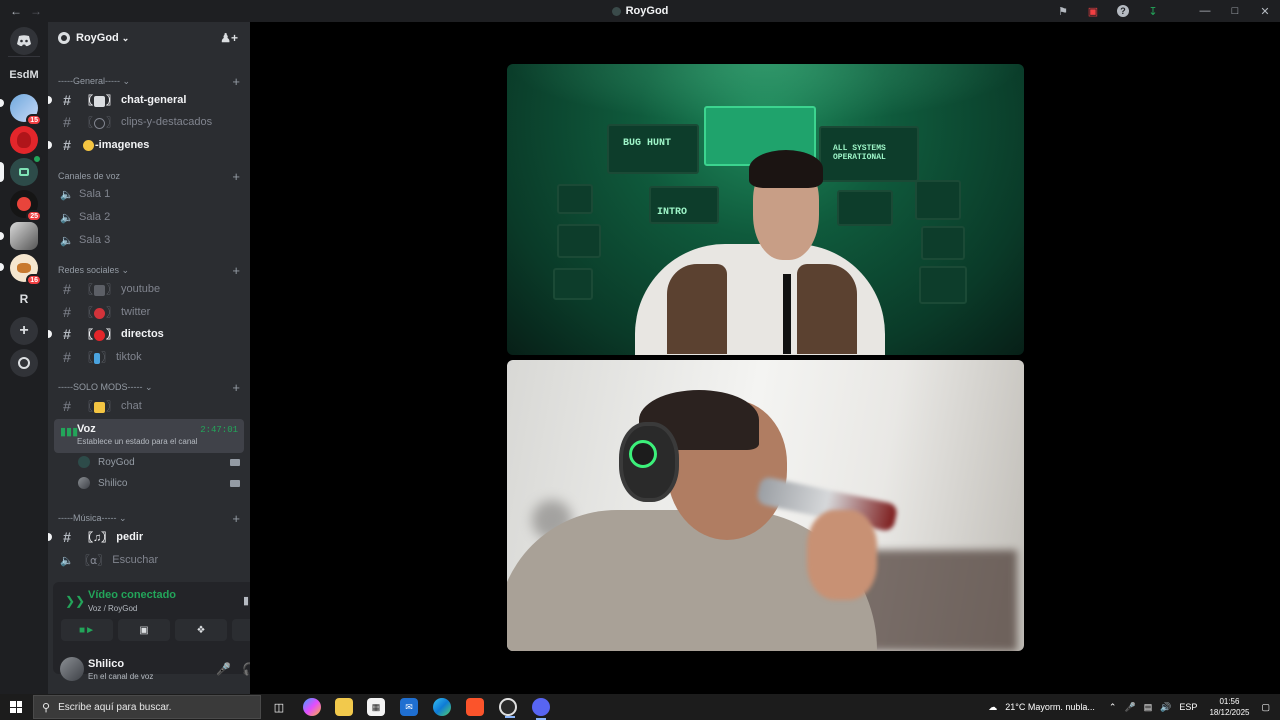  Describe the element at coordinates (26, 206) in the screenshot. I see `server-icon-4: 25` at that location.